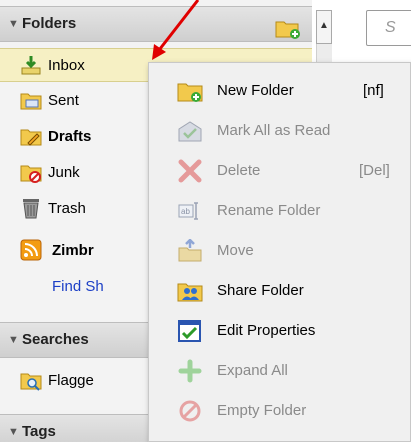 This screenshot has height=442, width=411. What do you see at coordinates (235, 250) in the screenshot?
I see `menu-item-label: Move` at bounding box center [235, 250].